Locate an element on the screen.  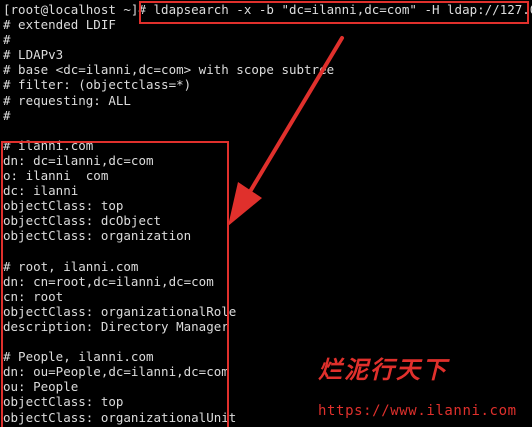
shell-prompt: [root@localhost ~]# is located at coordinates (78, 9).